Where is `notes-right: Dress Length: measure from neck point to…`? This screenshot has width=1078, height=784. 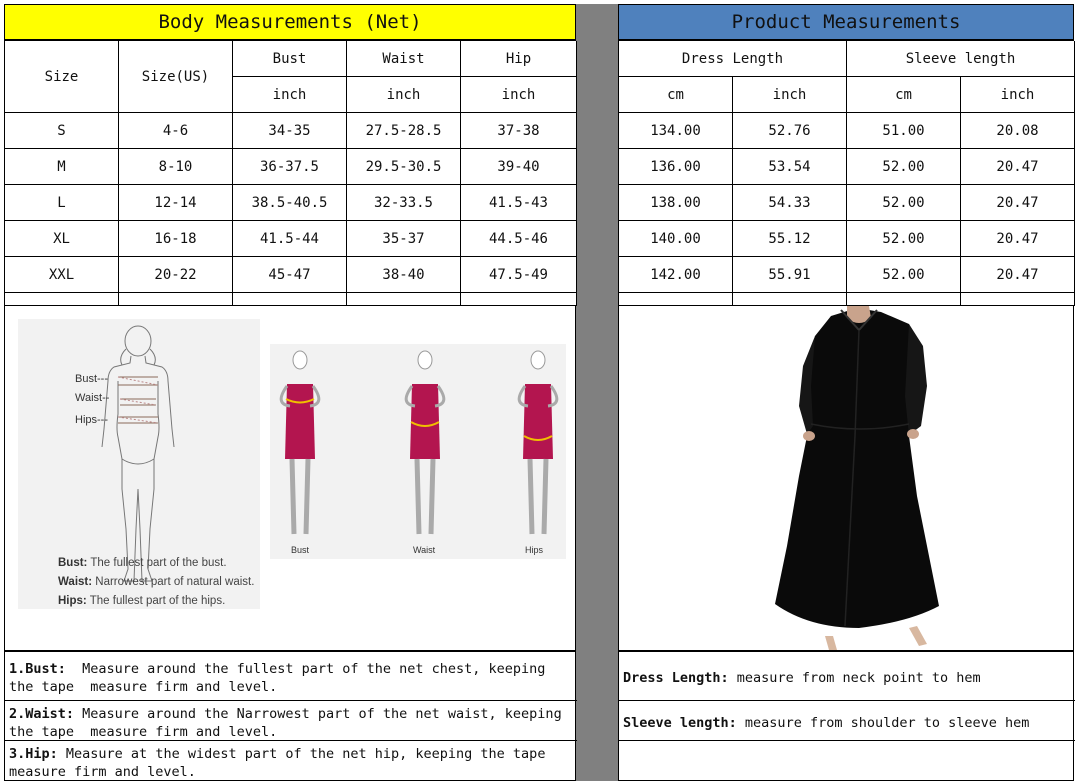 notes-right: Dress Length: measure from neck point to… is located at coordinates (846, 716).